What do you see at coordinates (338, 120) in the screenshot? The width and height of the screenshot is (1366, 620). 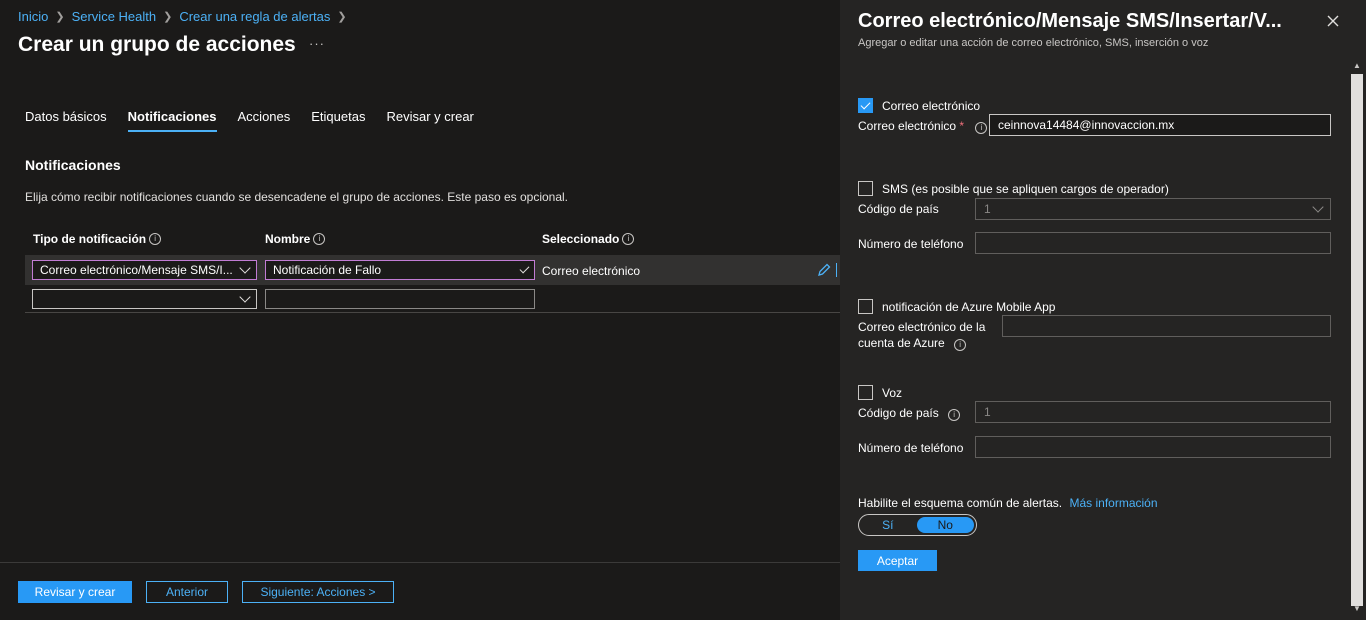 I see `tab-etiquetas: Etiquetas` at bounding box center [338, 120].